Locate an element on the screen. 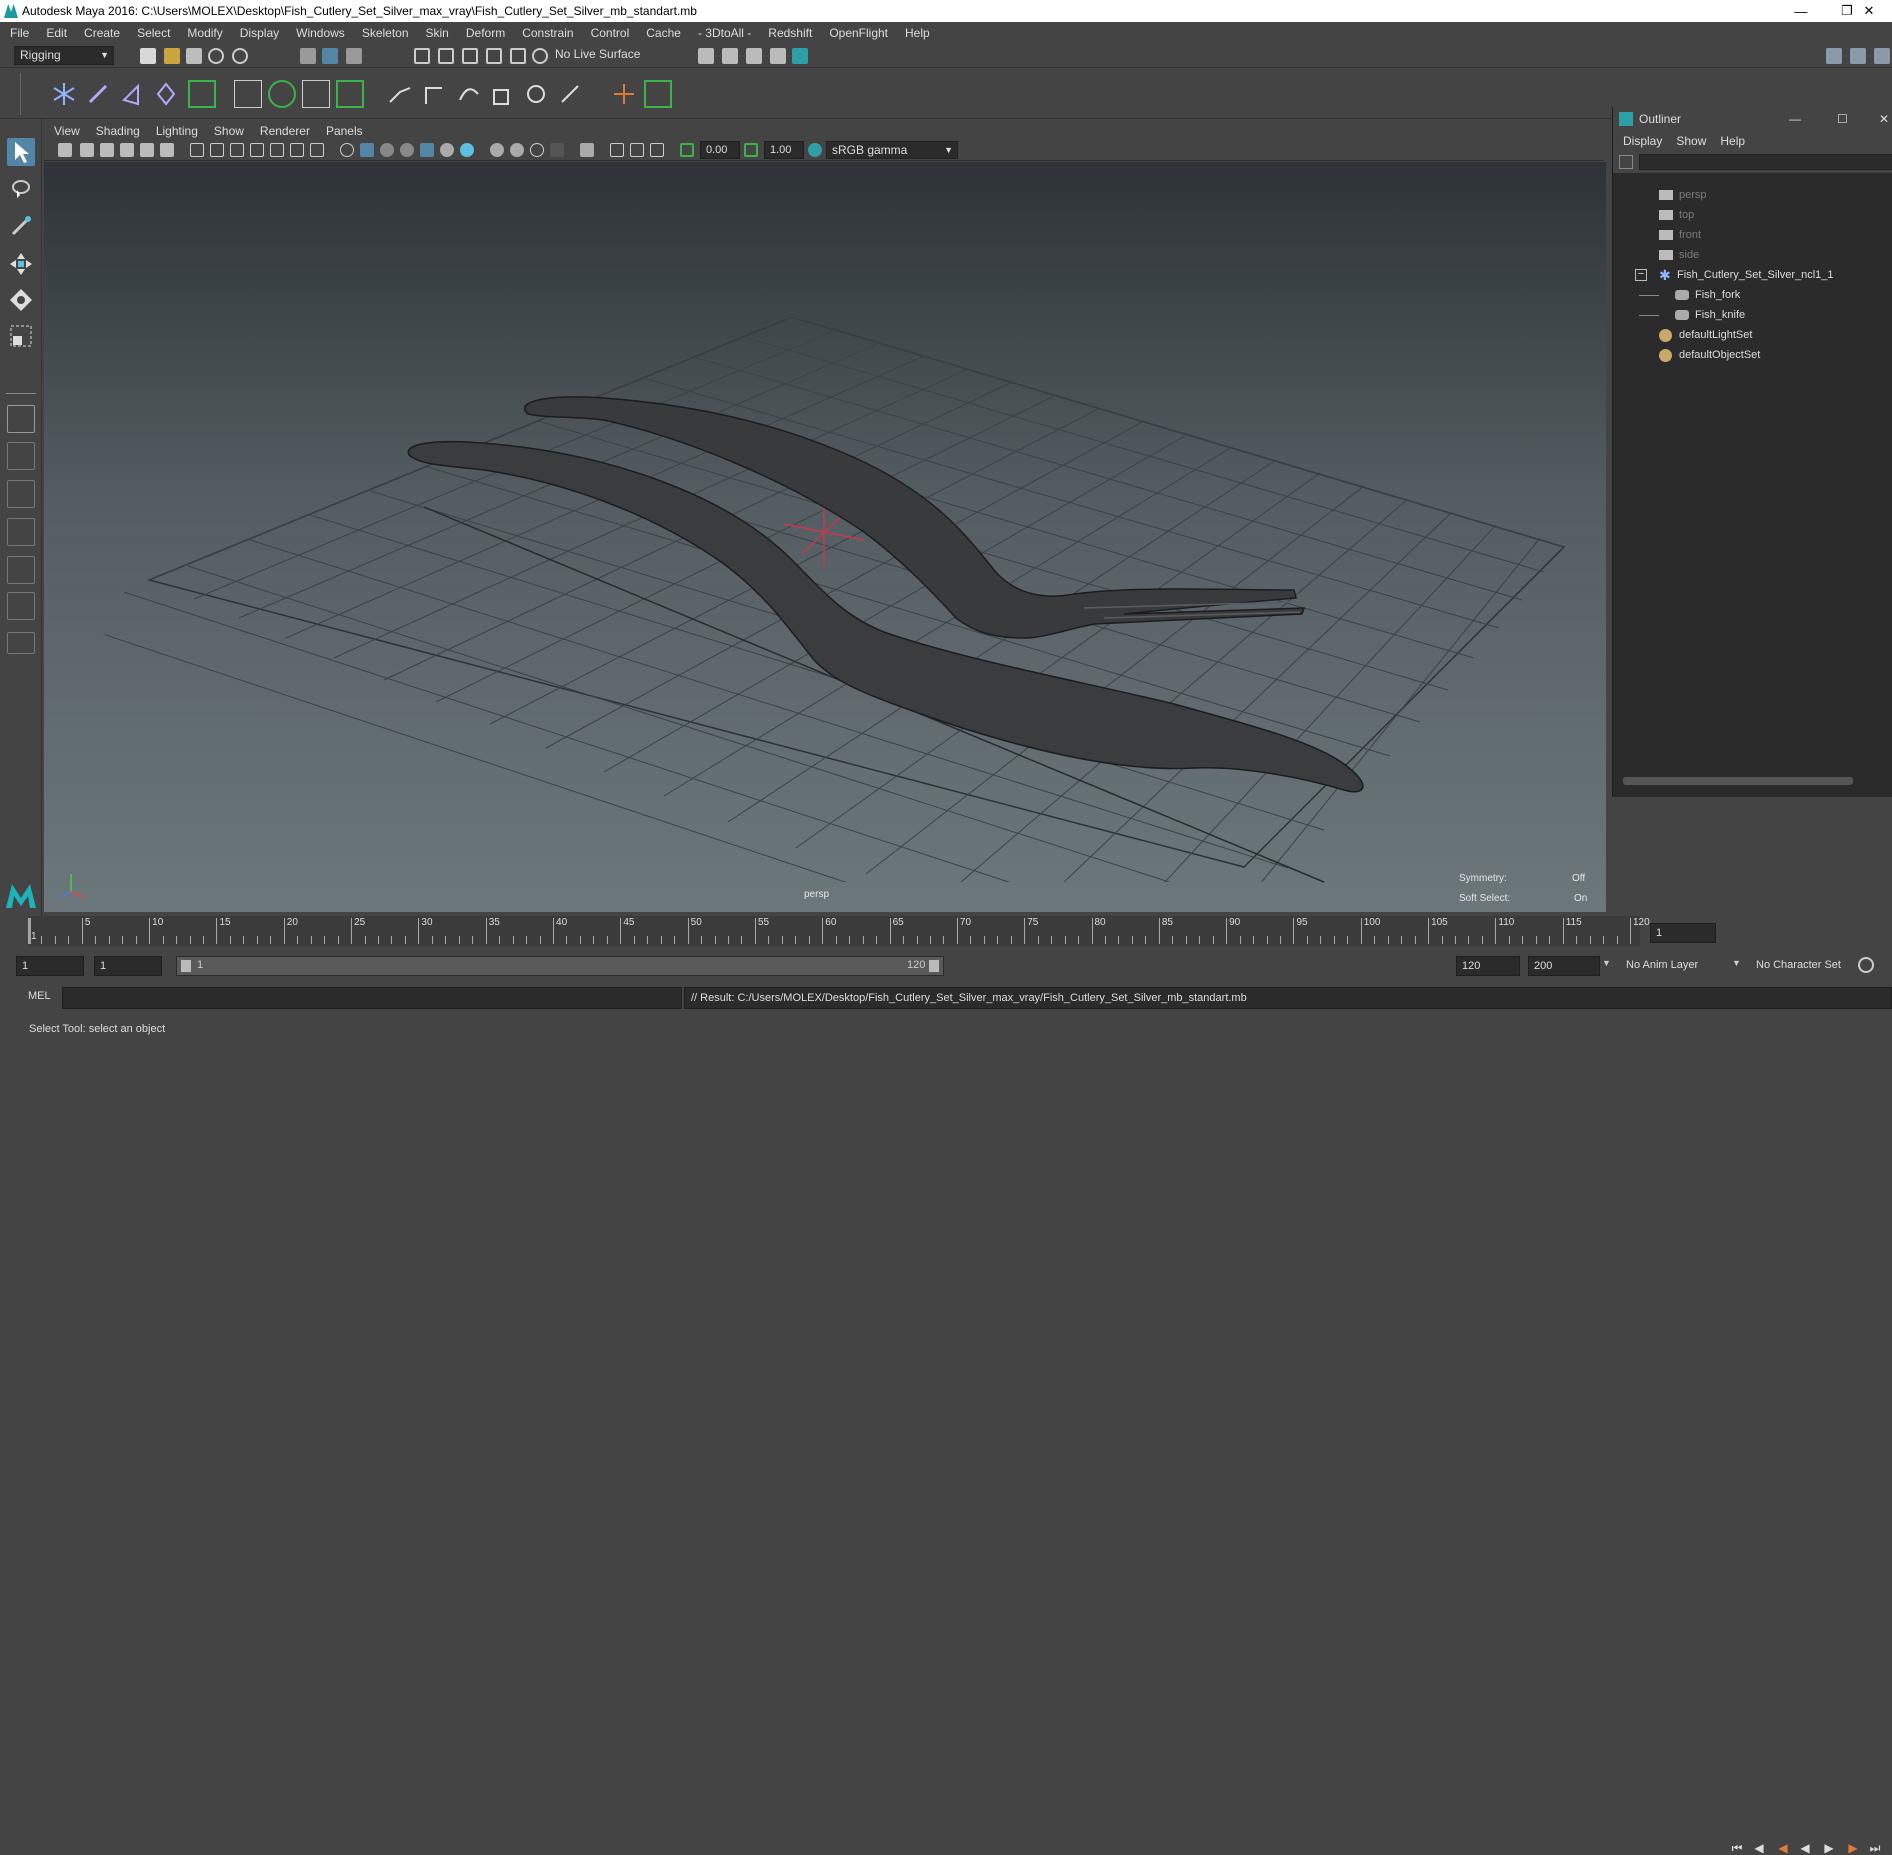 The image size is (1892, 1855). ik-fk-switch-icon is located at coordinates (658, 94).